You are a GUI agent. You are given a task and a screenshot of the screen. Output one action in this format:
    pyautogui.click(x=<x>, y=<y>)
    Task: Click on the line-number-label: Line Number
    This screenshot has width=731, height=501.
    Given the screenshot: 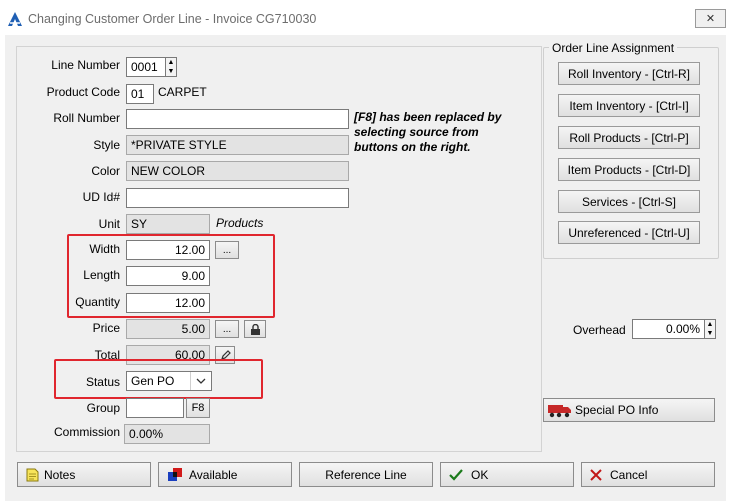 What is the action you would take?
    pyautogui.click(x=85, y=65)
    